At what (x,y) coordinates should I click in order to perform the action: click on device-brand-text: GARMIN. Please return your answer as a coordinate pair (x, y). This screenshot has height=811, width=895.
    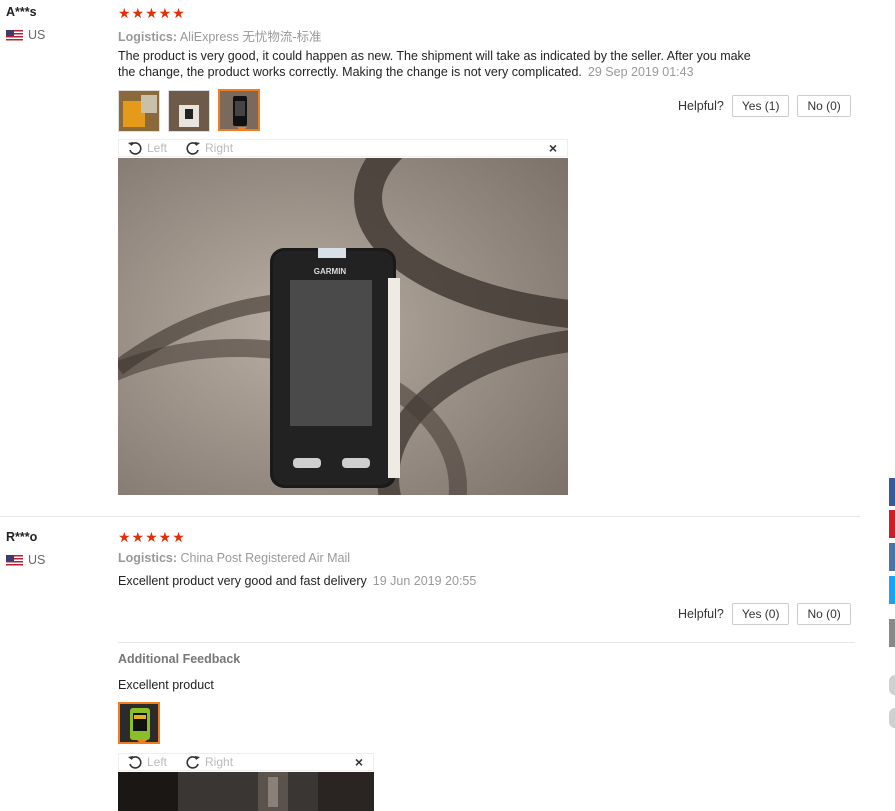
    Looking at the image, I should click on (330, 271).